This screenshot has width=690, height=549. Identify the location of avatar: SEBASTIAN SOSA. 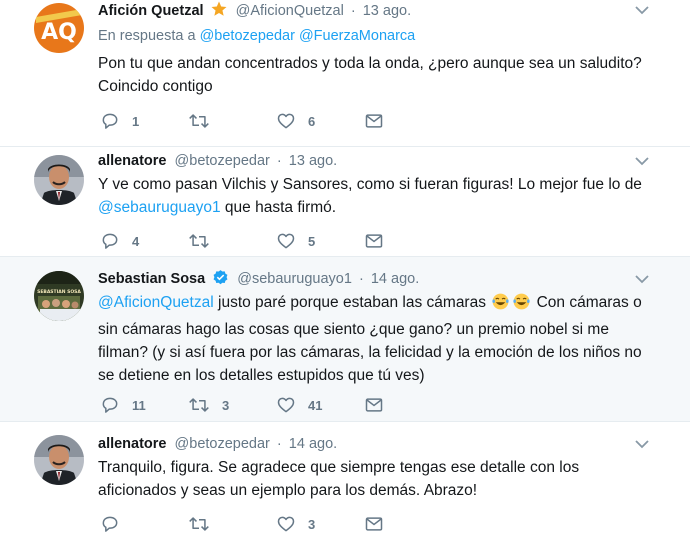
(59, 296).